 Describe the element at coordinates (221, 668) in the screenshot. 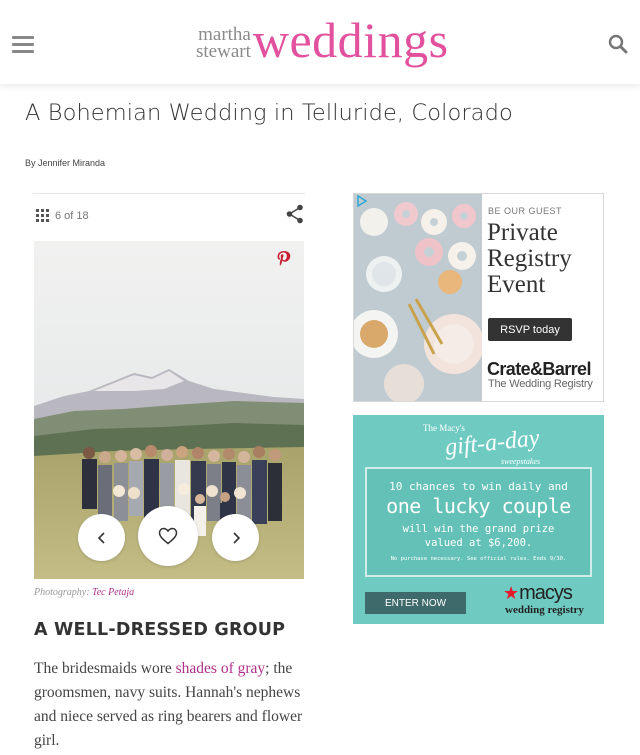

I see `shades-of-gray-link: shades of gray` at that location.